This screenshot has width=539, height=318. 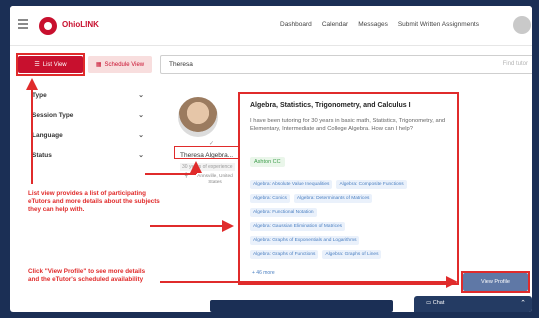 What do you see at coordinates (352, 254) in the screenshot?
I see `subject-tag: Algebra: Graphs of Lines` at bounding box center [352, 254].